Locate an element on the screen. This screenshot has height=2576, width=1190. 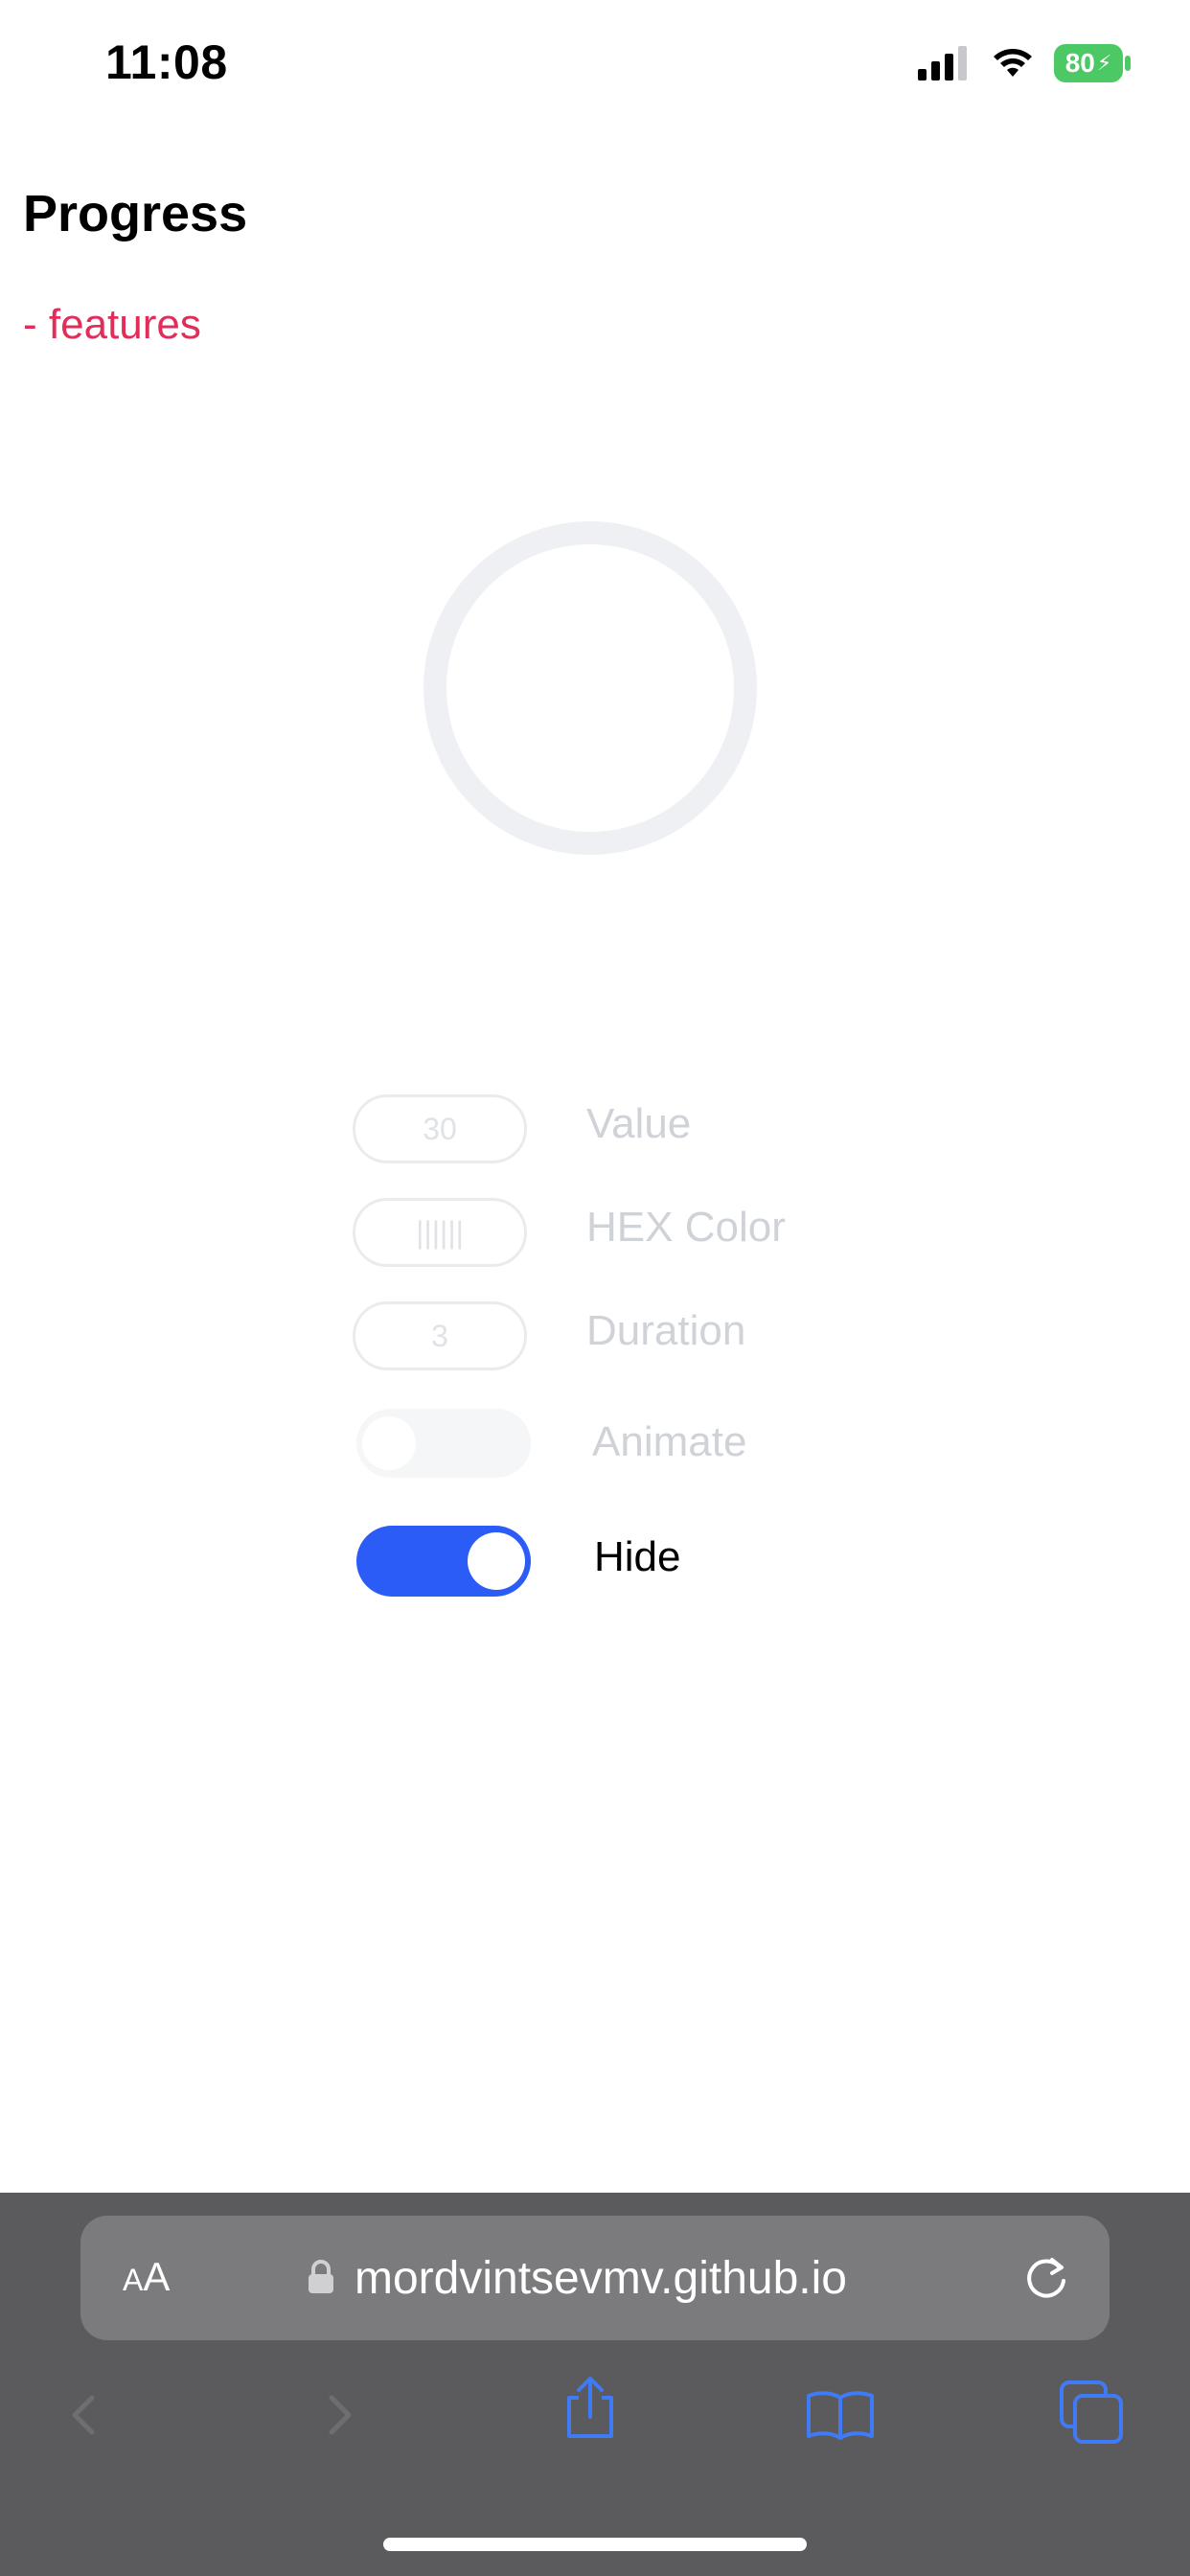
hex-color-input: |||||| is located at coordinates (440, 1232).